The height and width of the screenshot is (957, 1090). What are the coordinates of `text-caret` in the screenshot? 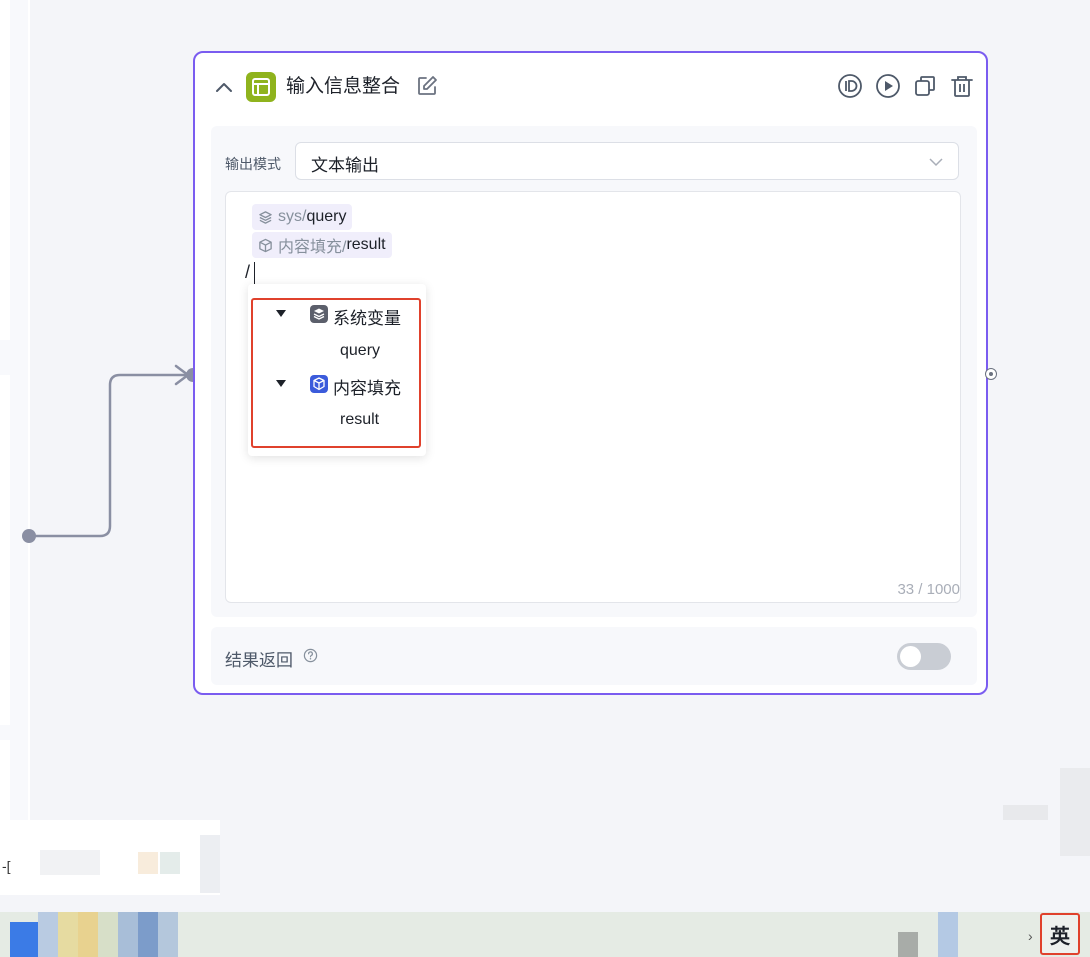 It's located at (254, 273).